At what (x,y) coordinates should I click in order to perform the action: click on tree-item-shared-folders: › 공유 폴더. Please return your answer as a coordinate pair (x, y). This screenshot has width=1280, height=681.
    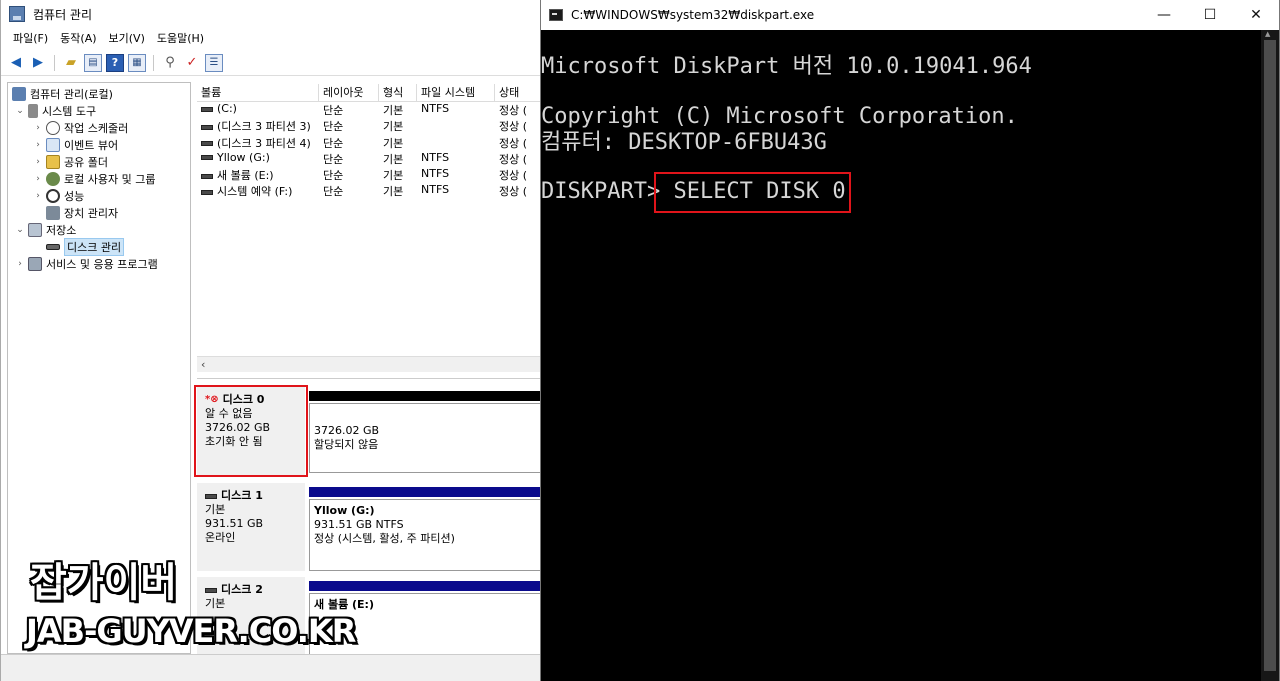
    Looking at the image, I should click on (70, 161).